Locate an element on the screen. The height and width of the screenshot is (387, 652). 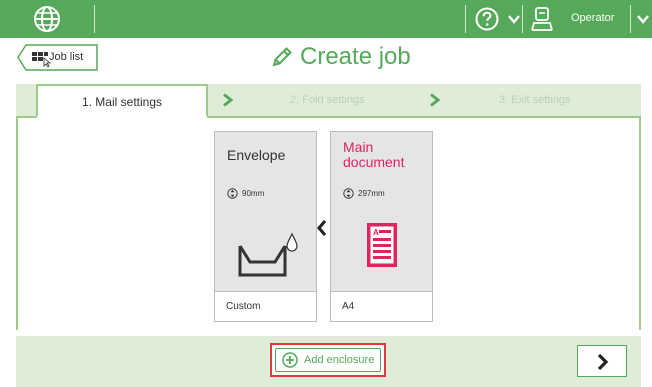
add-enclosure-button: Add enclosure is located at coordinates (328, 360).